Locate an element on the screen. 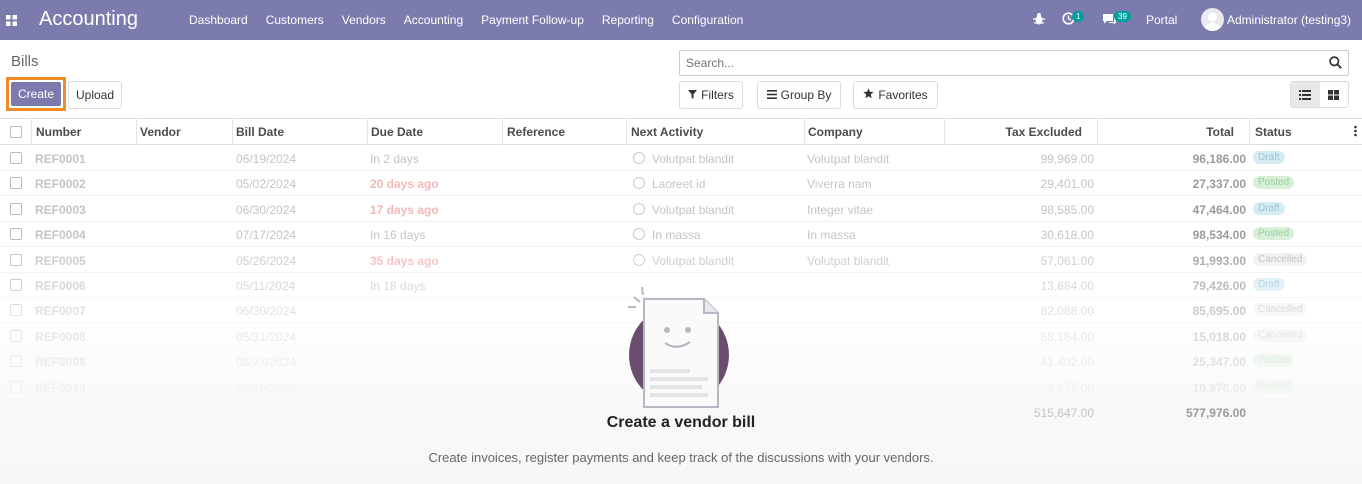 The image size is (1362, 484). select-all-checkbox is located at coordinates (16, 132).